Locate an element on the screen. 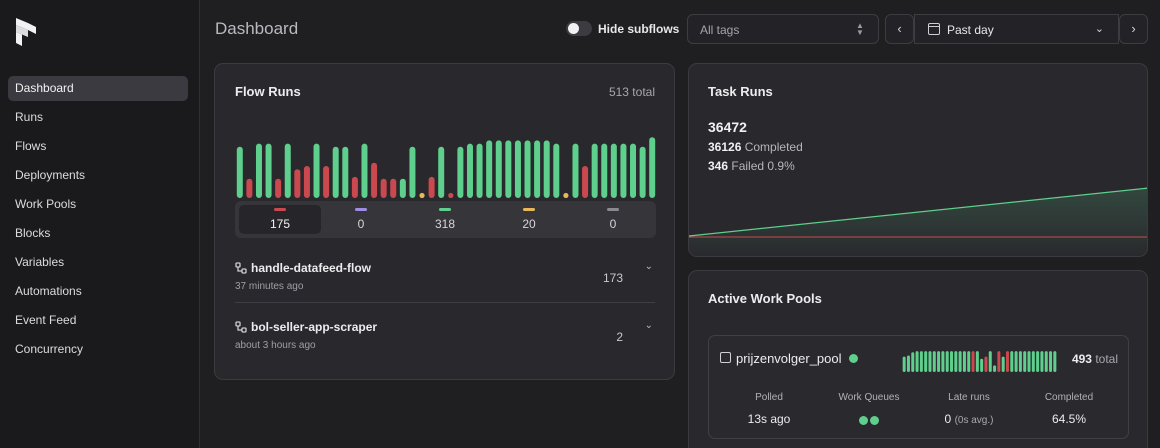  state-tab-completed: 318 is located at coordinates (445, 219).